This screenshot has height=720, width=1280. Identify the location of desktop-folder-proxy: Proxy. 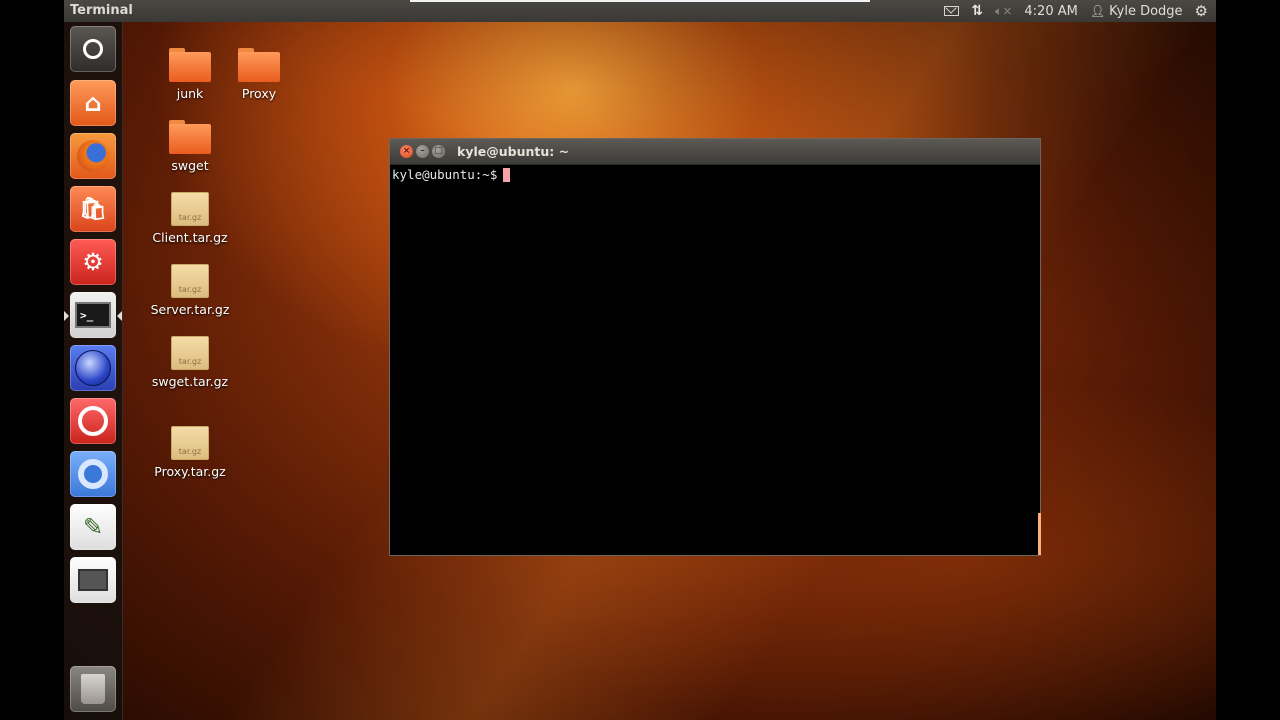
(259, 74).